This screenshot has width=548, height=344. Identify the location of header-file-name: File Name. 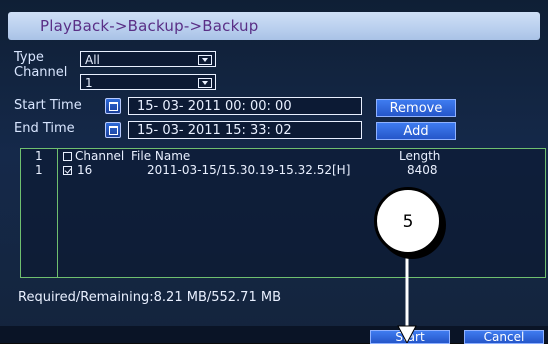
(161, 156).